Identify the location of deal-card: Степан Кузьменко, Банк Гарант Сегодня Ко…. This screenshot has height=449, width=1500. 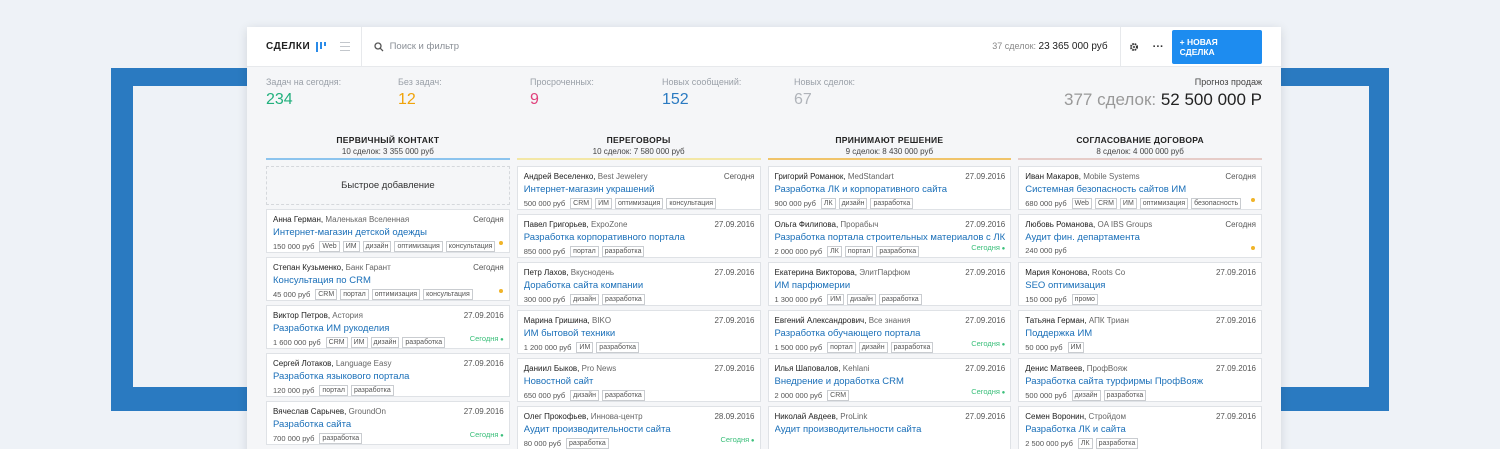
(388, 279).